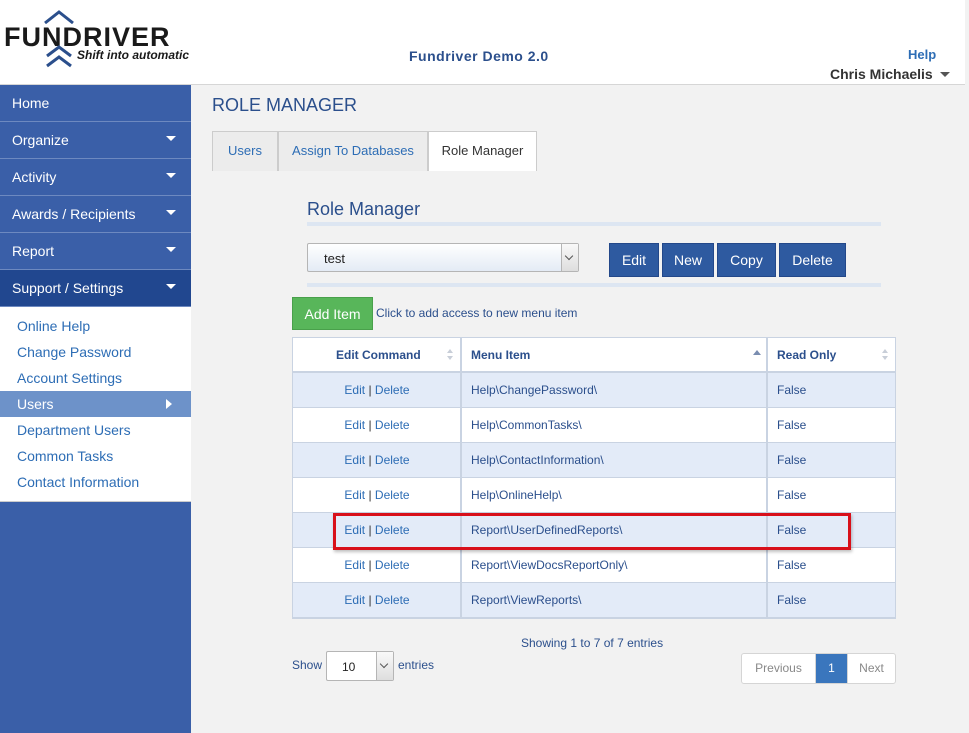 The image size is (969, 733). What do you see at coordinates (74, 214) in the screenshot?
I see `sidebar-item-label: Awards / Recipients` at bounding box center [74, 214].